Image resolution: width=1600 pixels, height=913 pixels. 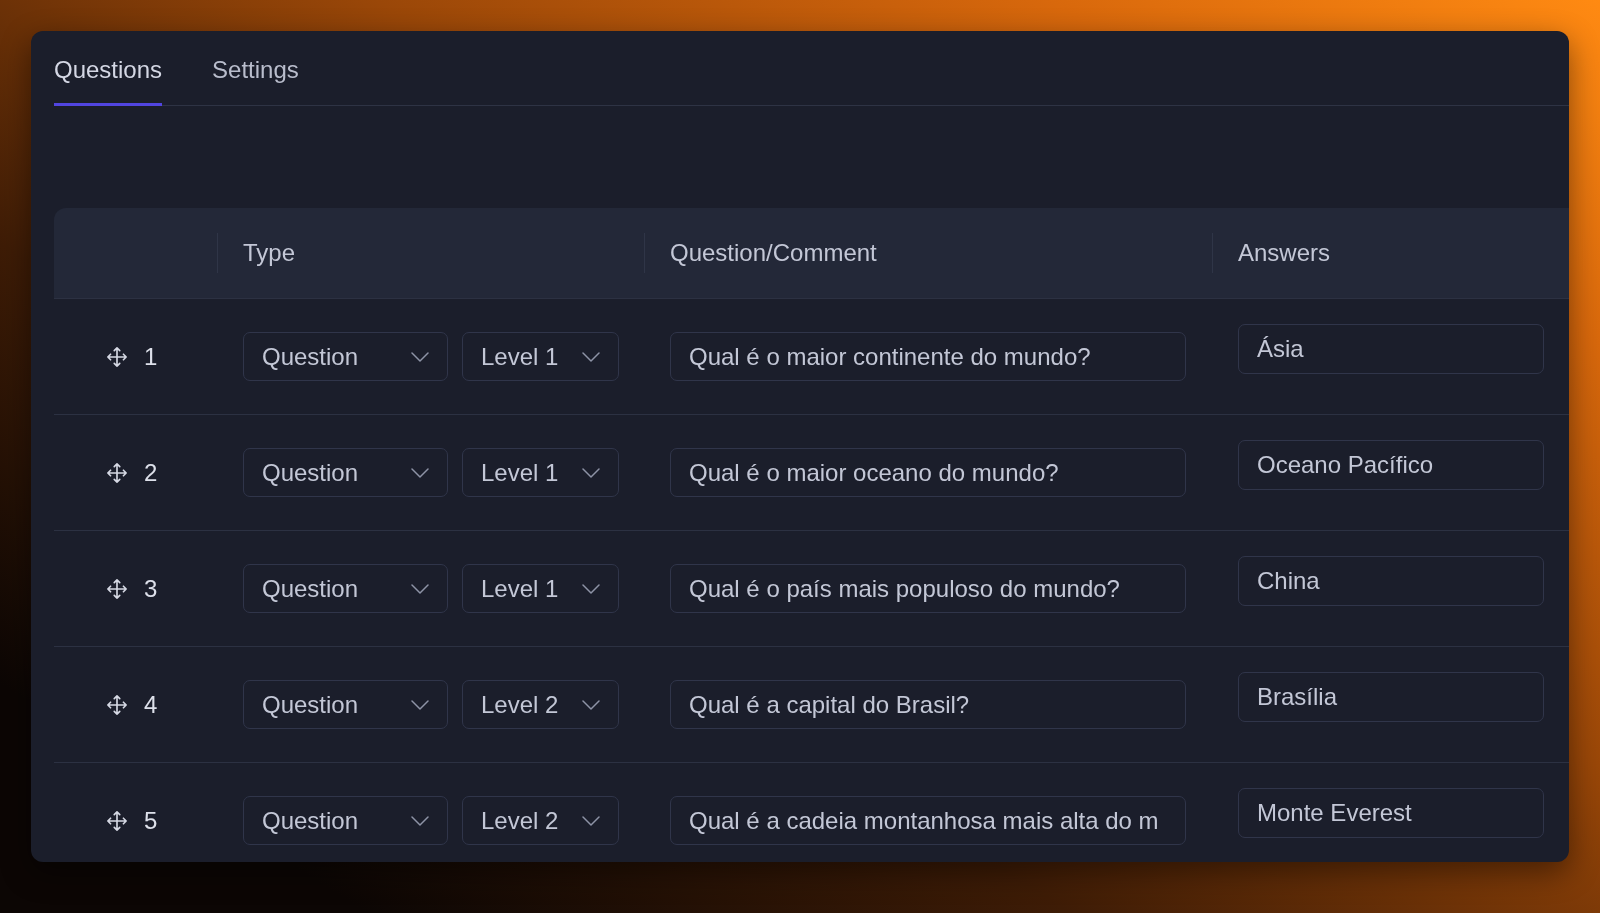 I want to click on row-number: 4, so click(x=151, y=704).